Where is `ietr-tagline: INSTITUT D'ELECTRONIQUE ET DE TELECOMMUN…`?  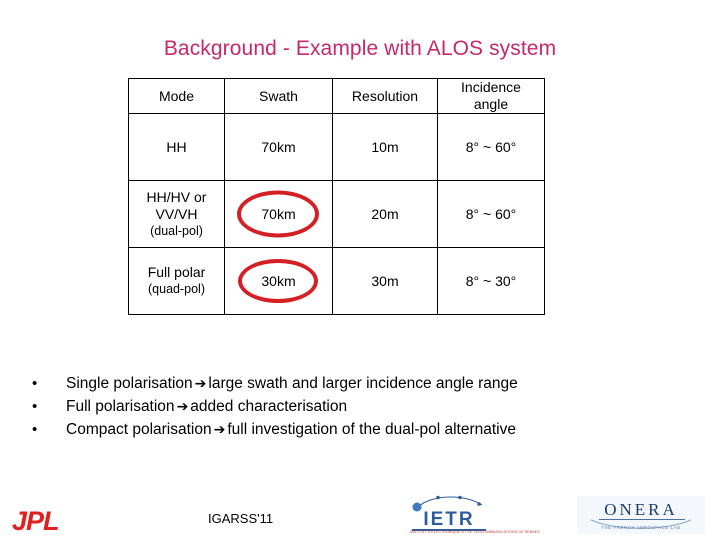
ietr-tagline: INSTITUT D'ELECTRONIQUE ET DE TELECOMMUN… is located at coordinates (475, 532).